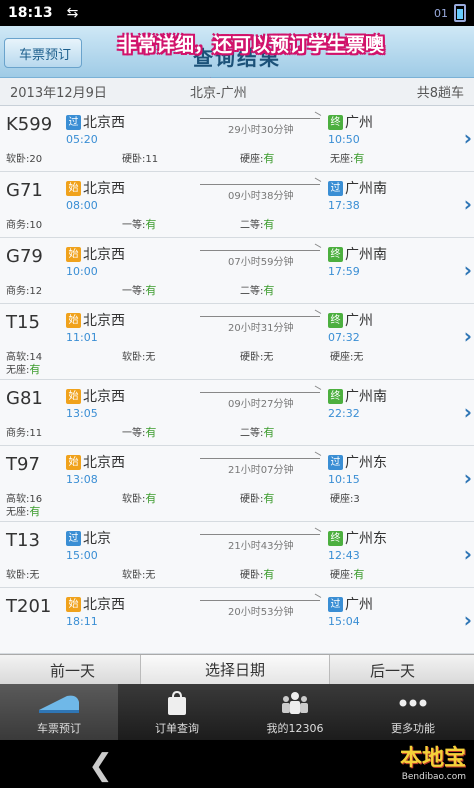 The image size is (474, 788). Describe the element at coordinates (392, 670) in the screenshot. I see `next-day-button: 后一天` at that location.